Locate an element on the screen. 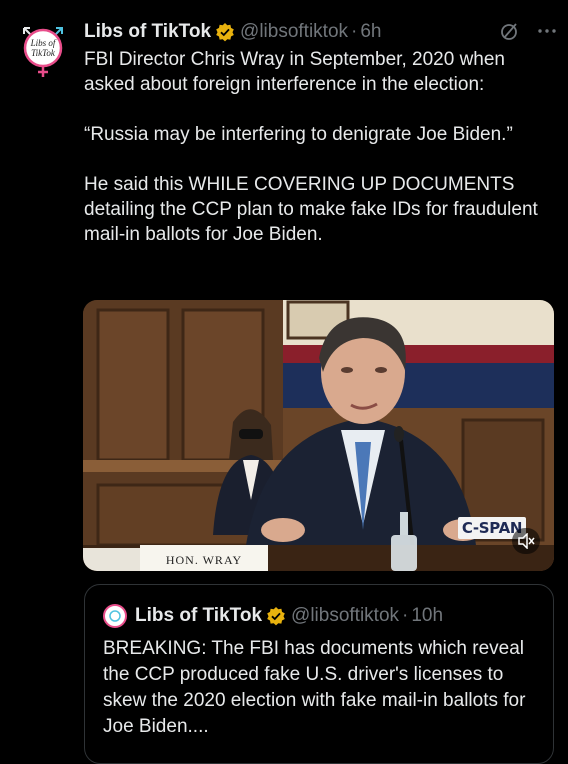 The image size is (568, 764). nameplate: HON. WRAY is located at coordinates (204, 558).